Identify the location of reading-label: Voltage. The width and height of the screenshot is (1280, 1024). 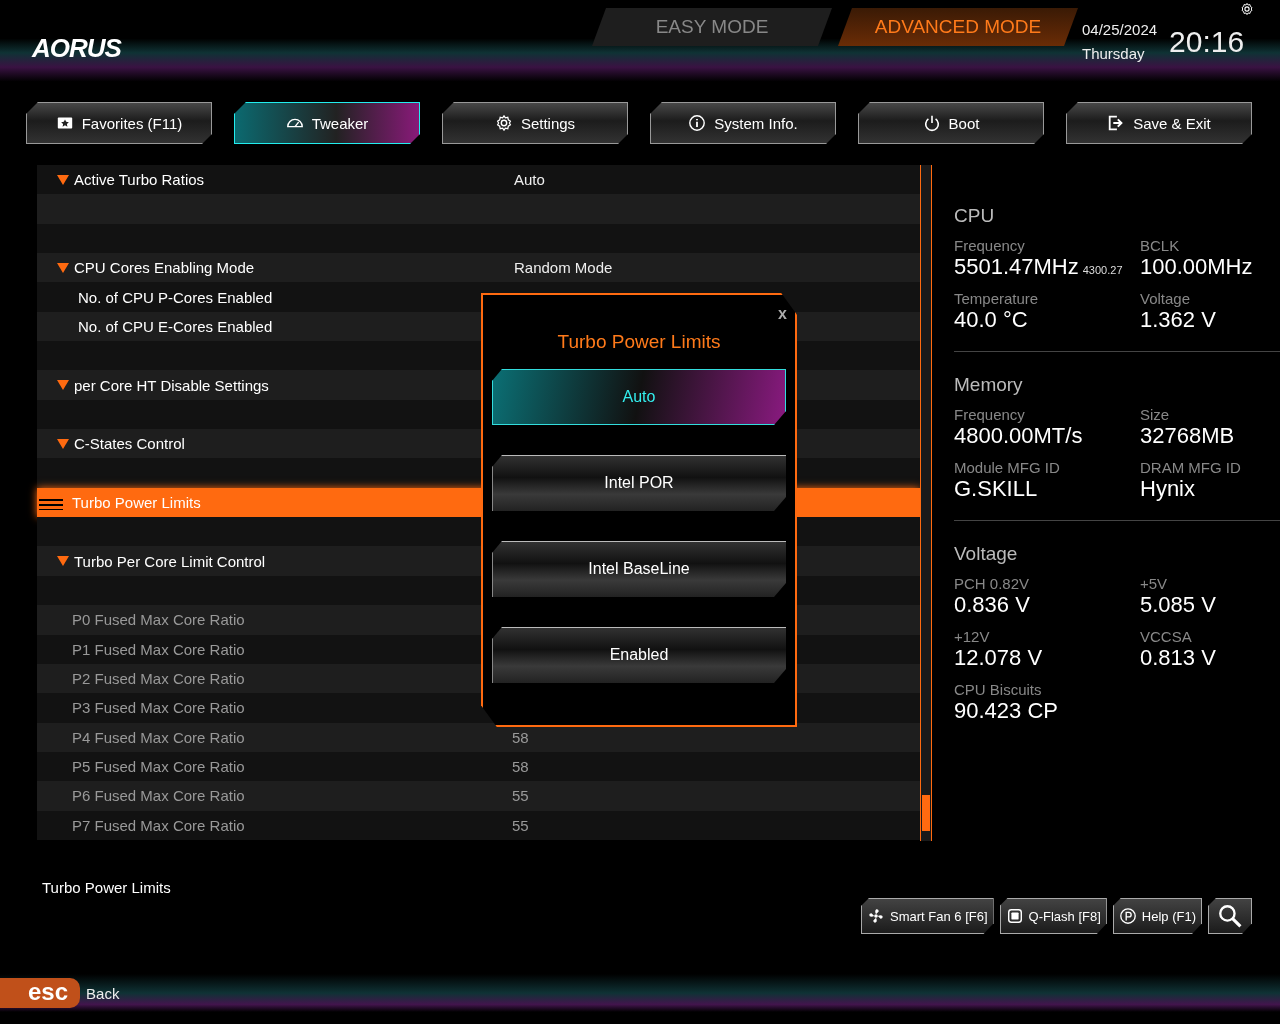
(1166, 298).